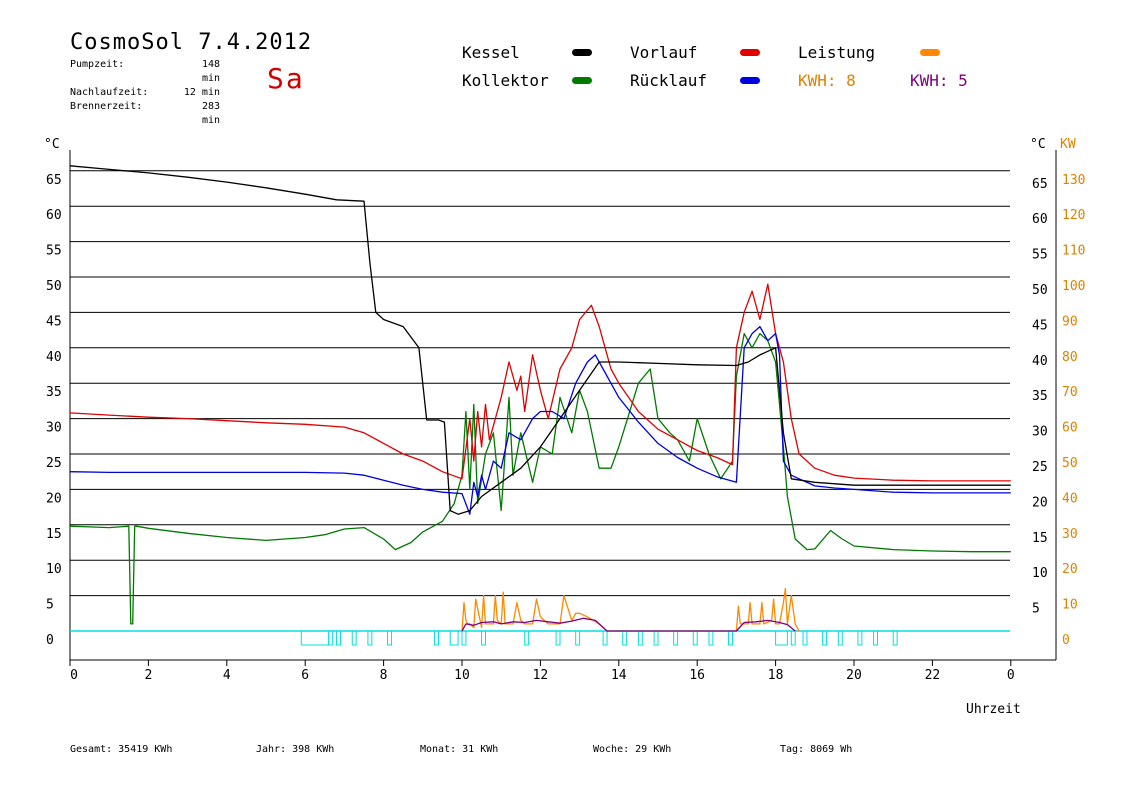 Image resolution: width=1148 pixels, height=812 pixels. Describe the element at coordinates (1073, 251) in the screenshot. I see `y-tick-label-right-kw: 110` at that location.